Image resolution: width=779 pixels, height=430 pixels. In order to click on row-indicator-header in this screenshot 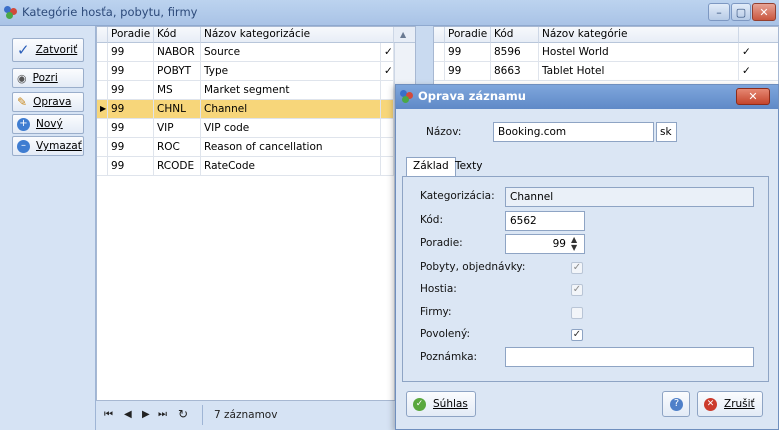, I will do `click(102, 35)`.